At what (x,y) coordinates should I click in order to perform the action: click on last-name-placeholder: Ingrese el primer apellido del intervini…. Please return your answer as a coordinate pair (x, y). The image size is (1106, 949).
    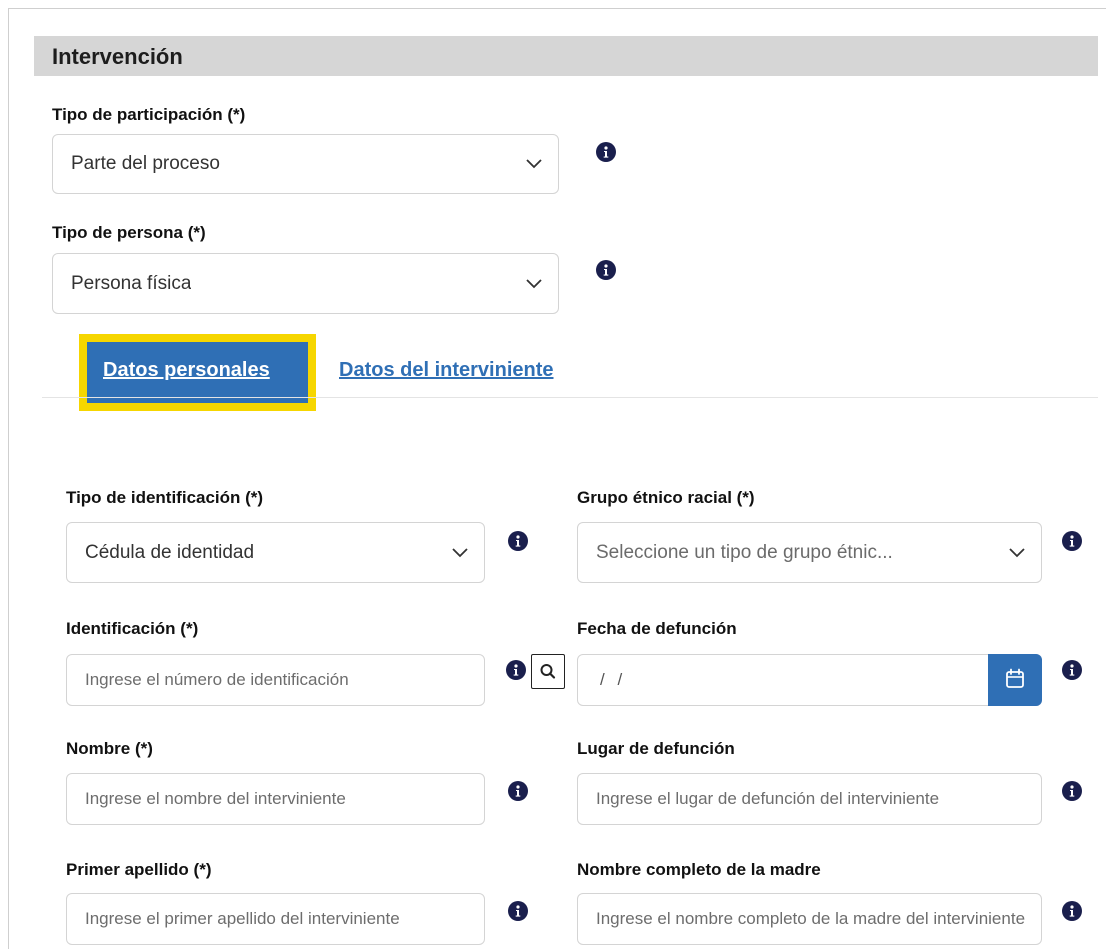
    Looking at the image, I should click on (242, 918).